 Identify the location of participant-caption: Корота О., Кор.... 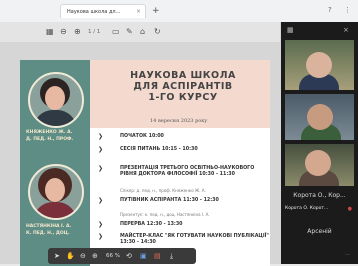
(319, 195).